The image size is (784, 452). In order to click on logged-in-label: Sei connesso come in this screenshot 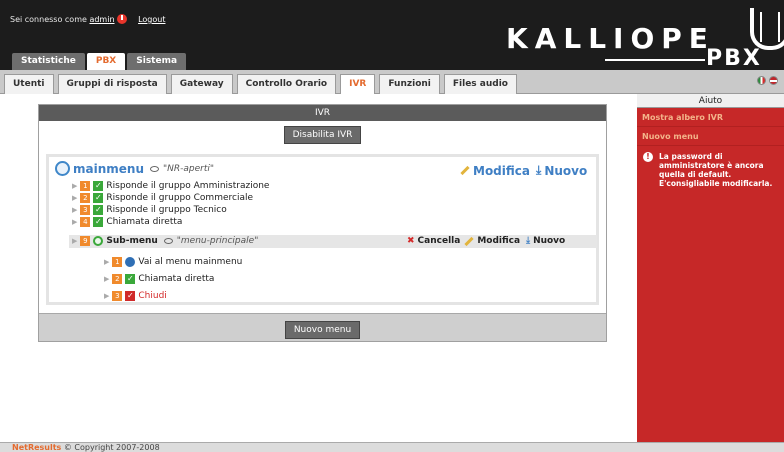, I will do `click(48, 19)`.